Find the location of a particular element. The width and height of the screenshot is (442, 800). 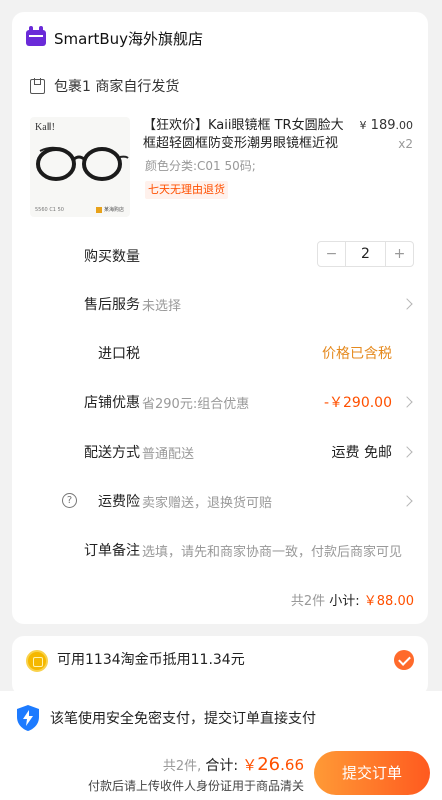

total-decimal: .66 is located at coordinates (292, 765).